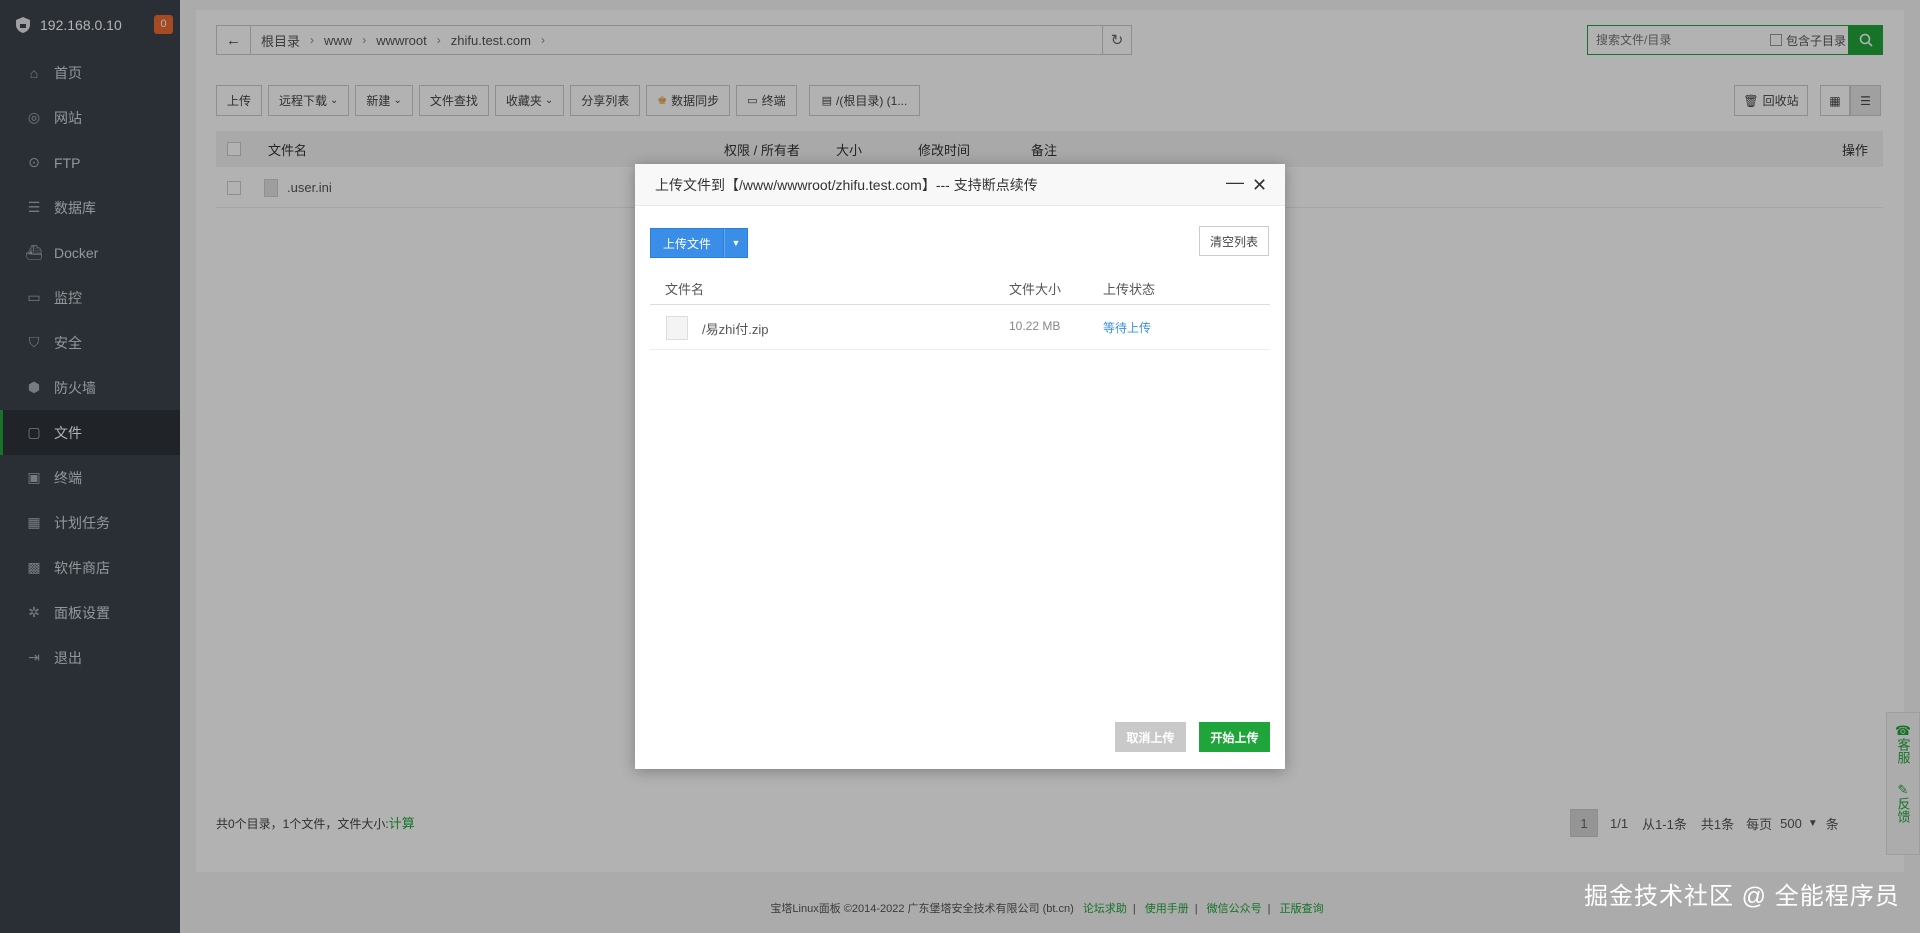 This screenshot has height=933, width=1920. I want to click on upload-table-header: 文件名 文件大小 上传状态, so click(960, 287).